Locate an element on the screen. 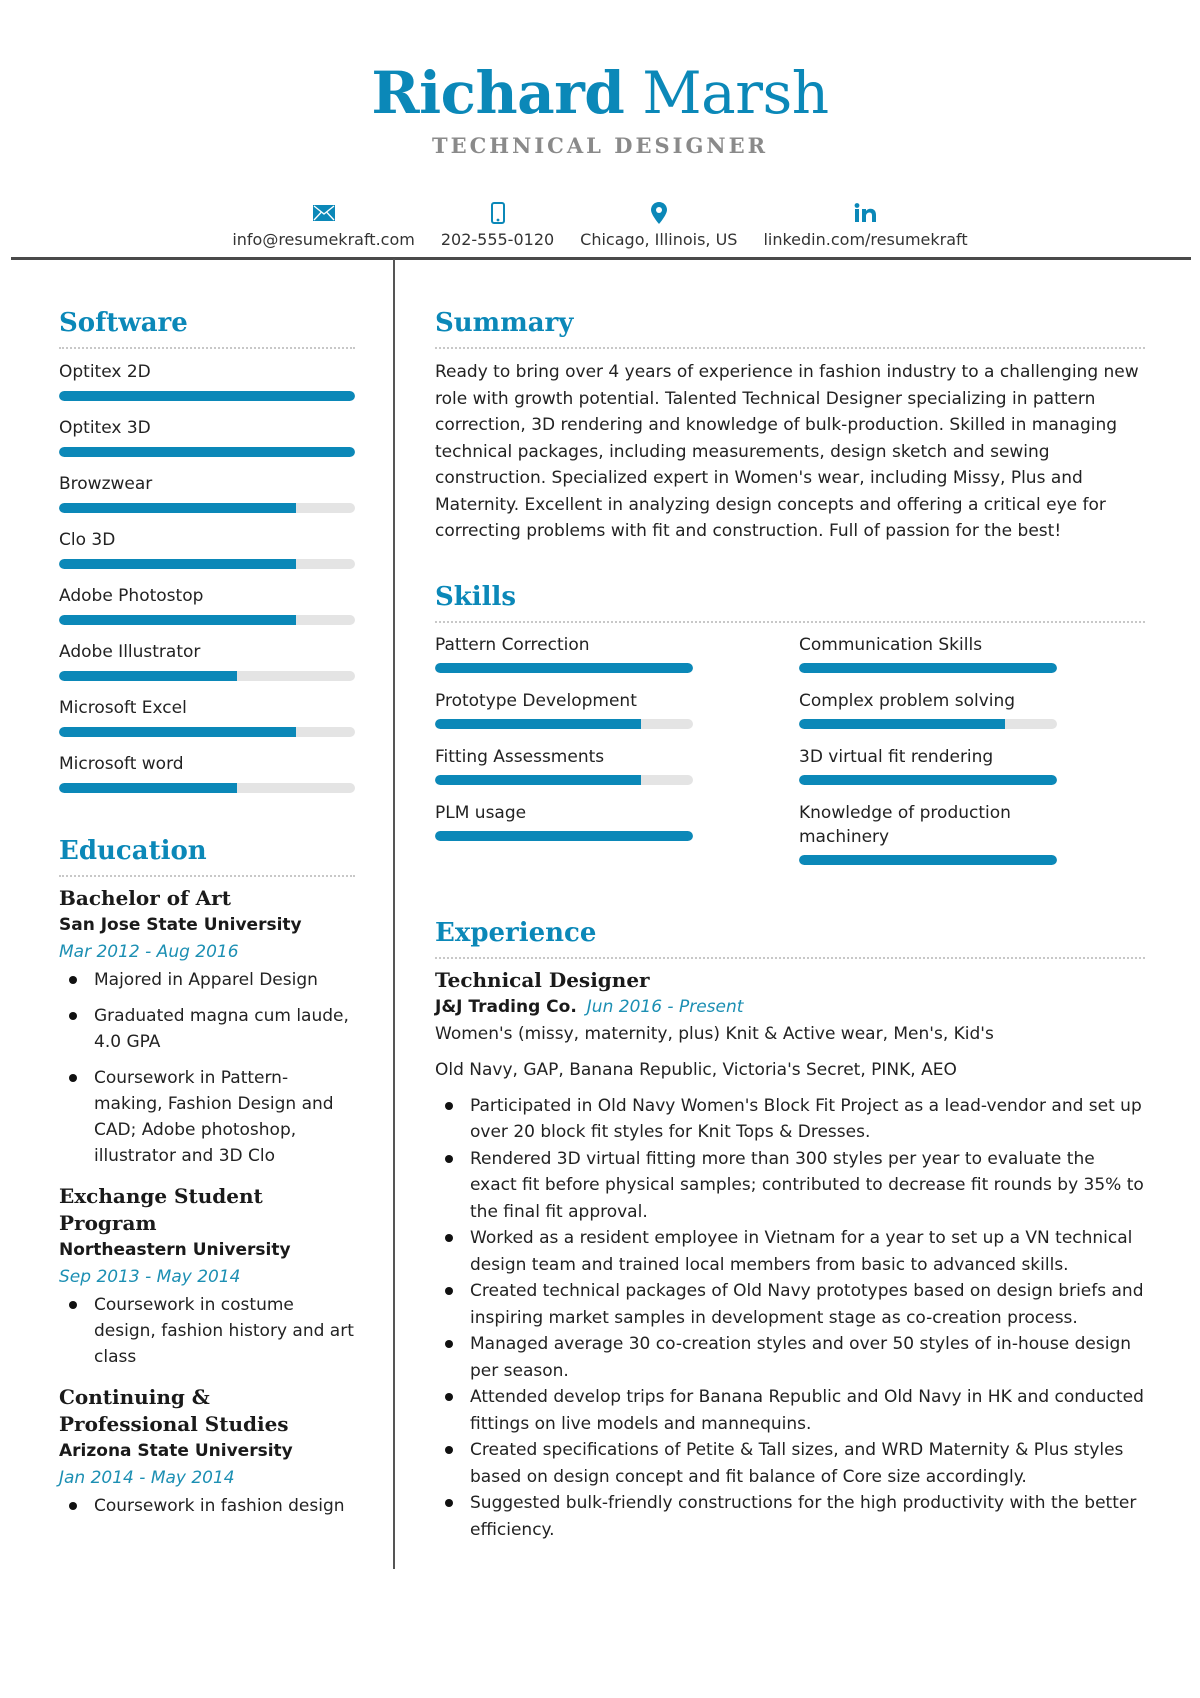 This screenshot has width=1200, height=1698. phone-icon is located at coordinates (497, 213).